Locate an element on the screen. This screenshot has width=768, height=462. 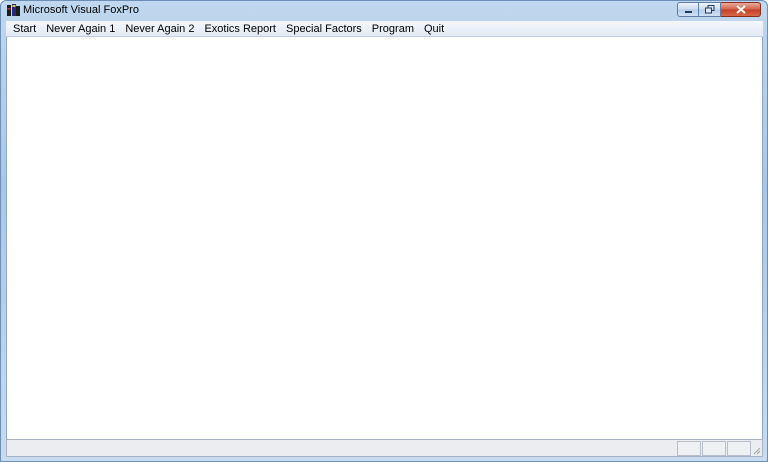
close-icon is located at coordinates (740, 9).